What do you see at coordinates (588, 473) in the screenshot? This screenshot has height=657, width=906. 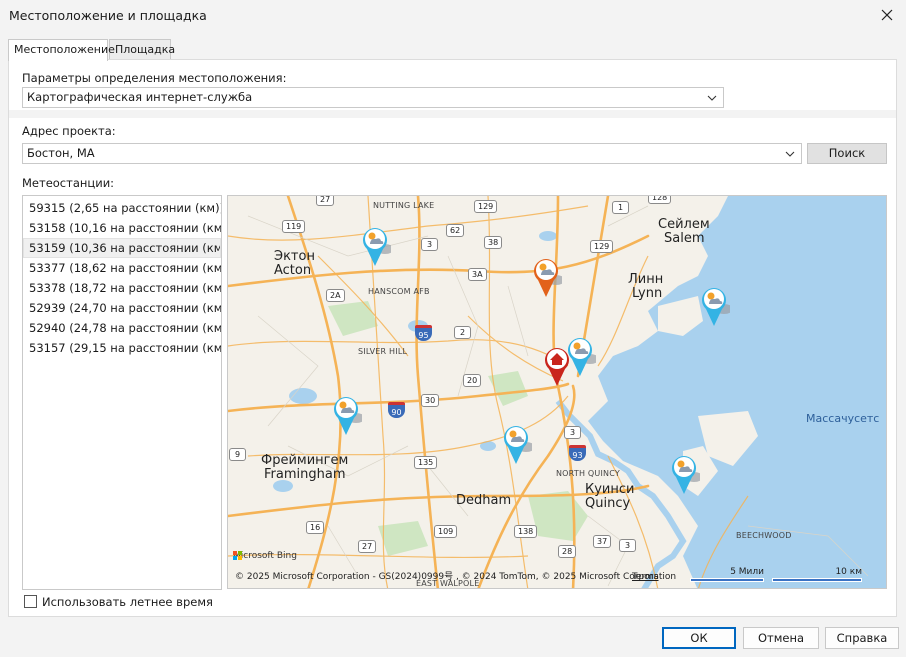 I see `place-label-north-quincy: NORTH QUINCY` at bounding box center [588, 473].